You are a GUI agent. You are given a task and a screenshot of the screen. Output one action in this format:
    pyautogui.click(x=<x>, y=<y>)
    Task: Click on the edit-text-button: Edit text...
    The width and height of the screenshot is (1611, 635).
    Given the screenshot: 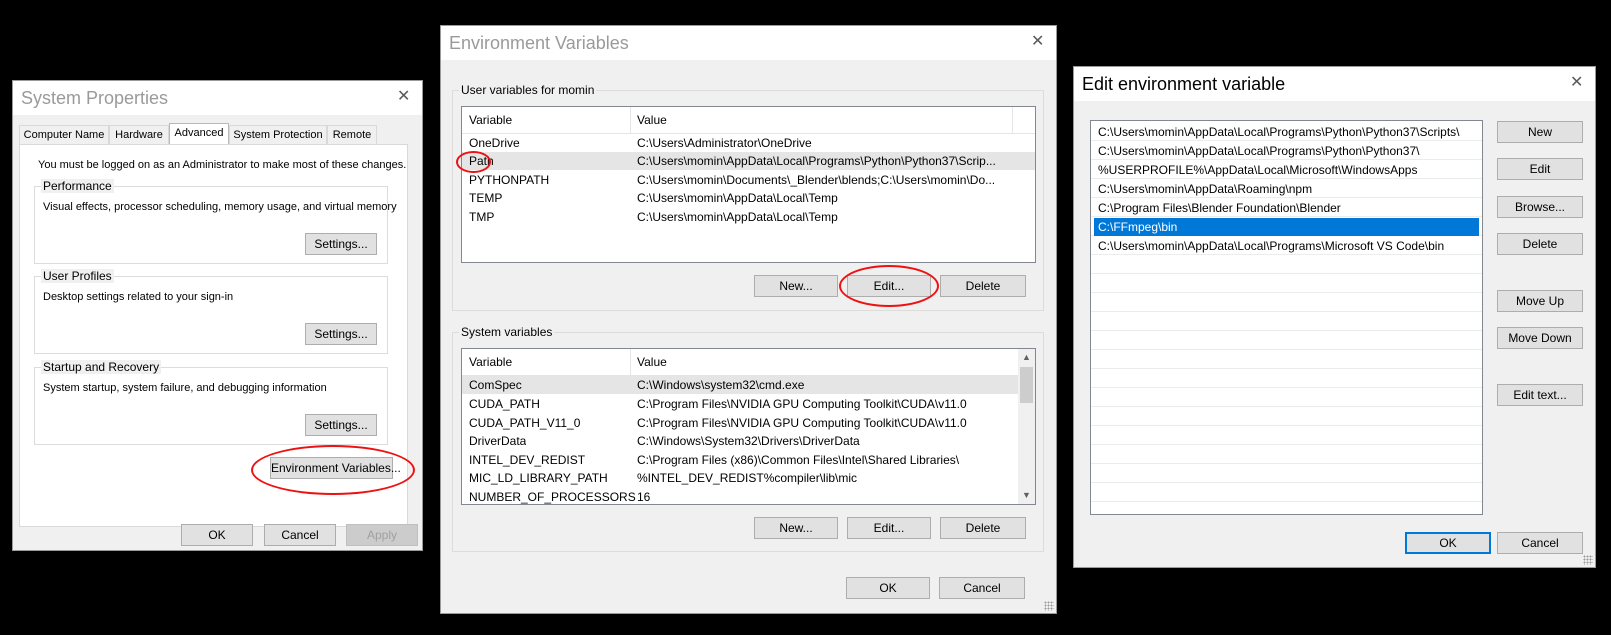 What is the action you would take?
    pyautogui.click(x=1540, y=395)
    